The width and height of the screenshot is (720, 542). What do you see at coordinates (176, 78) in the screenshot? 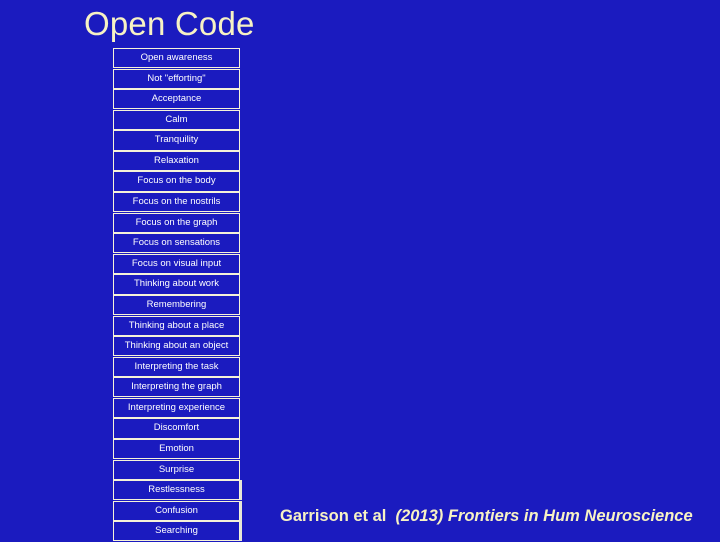
I see `list-item: Not "efforting"` at bounding box center [176, 78].